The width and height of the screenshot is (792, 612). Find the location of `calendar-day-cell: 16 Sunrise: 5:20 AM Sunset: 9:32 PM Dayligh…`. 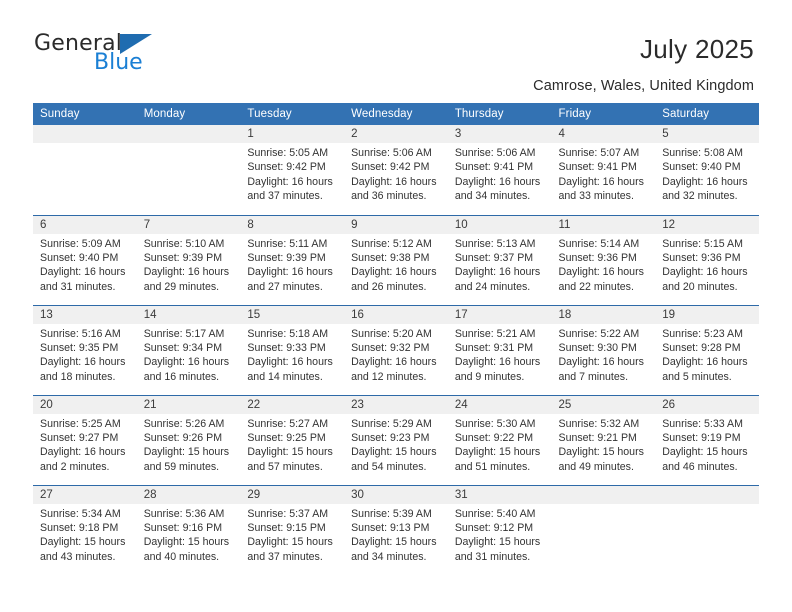

calendar-day-cell: 16 Sunrise: 5:20 AM Sunset: 9:32 PM Dayligh… is located at coordinates (396, 349).